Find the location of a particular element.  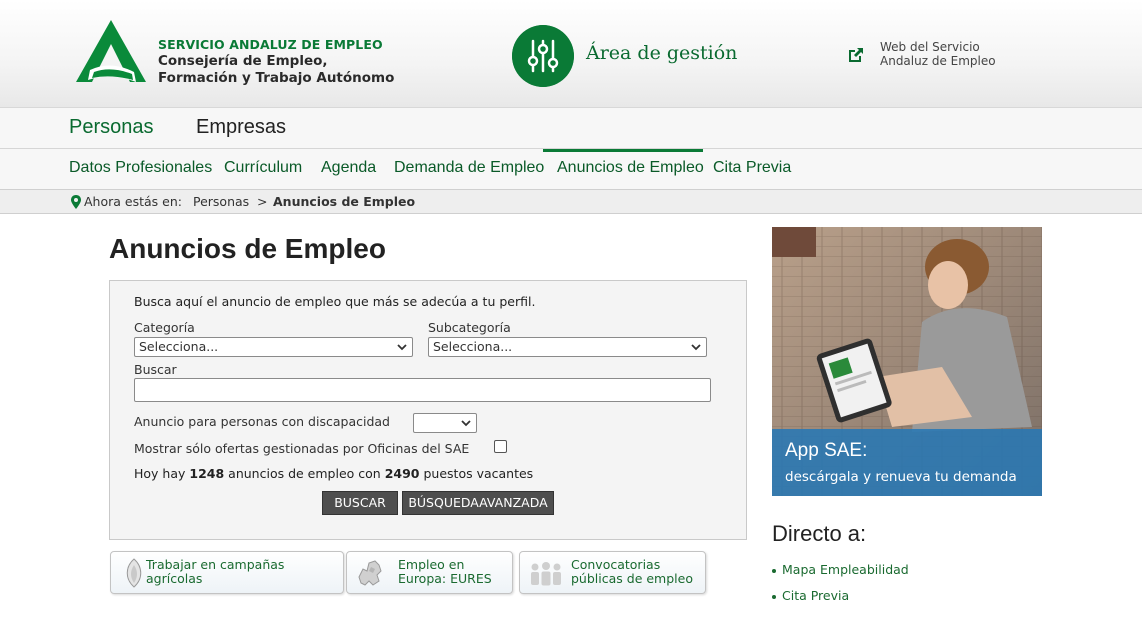

discapacidad-select is located at coordinates (445, 423).